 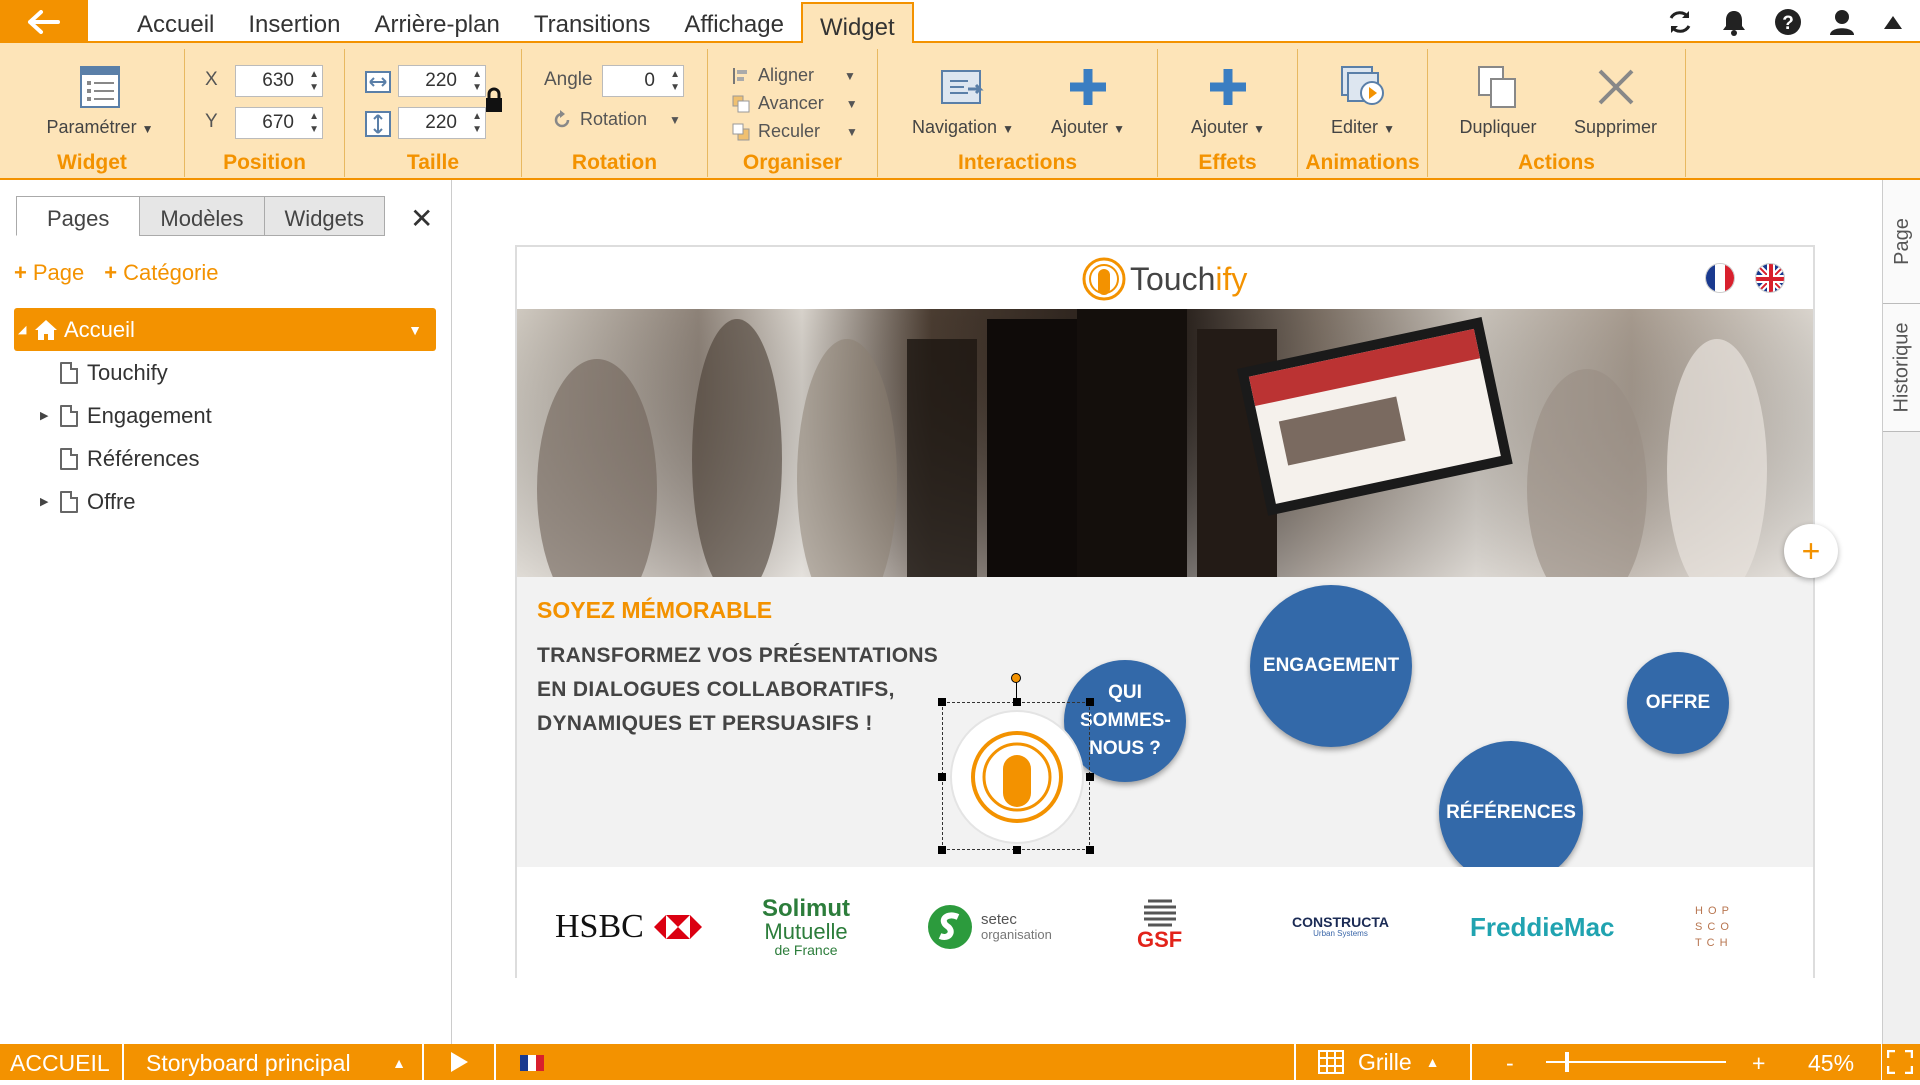 What do you see at coordinates (225, 372) in the screenshot?
I see `tree-item-touchify: Touchify` at bounding box center [225, 372].